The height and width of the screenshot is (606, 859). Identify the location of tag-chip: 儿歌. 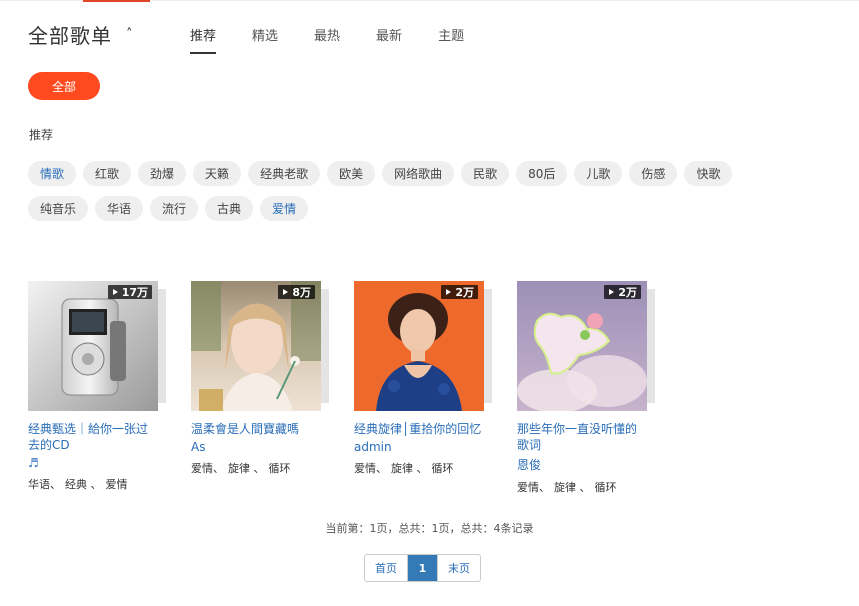
(598, 173).